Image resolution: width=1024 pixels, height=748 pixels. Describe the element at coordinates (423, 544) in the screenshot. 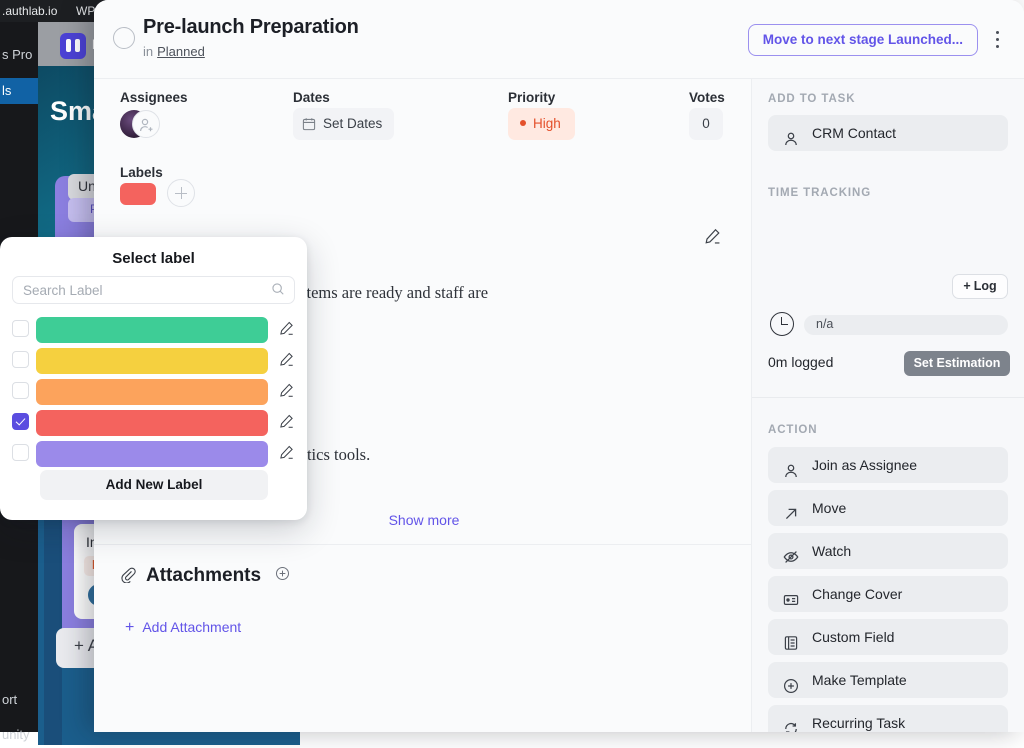

I see `section-divider` at that location.